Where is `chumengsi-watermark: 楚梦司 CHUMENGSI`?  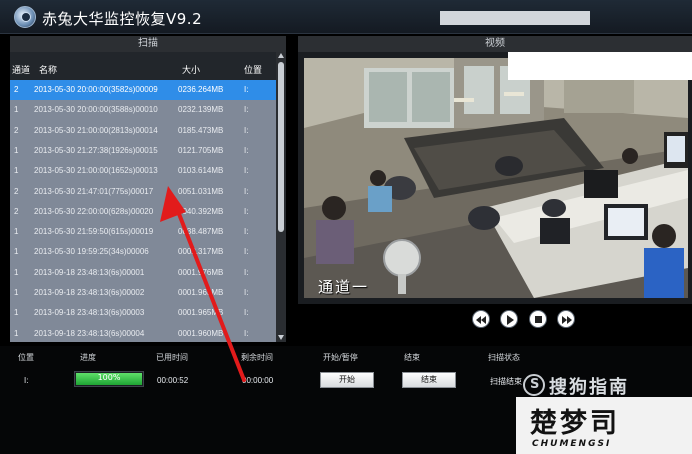
chumengsi-watermark: 楚梦司 CHUMENGSI is located at coordinates (604, 425).